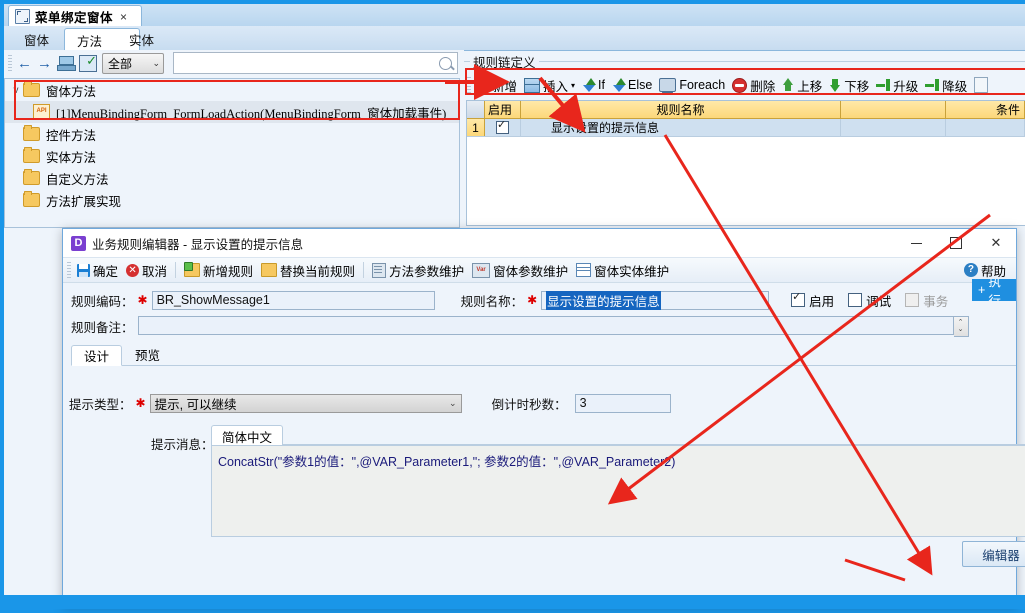  What do you see at coordinates (232, 200) in the screenshot?
I see `tree-item-方法扩展实现: 方法扩展实现` at bounding box center [232, 200].